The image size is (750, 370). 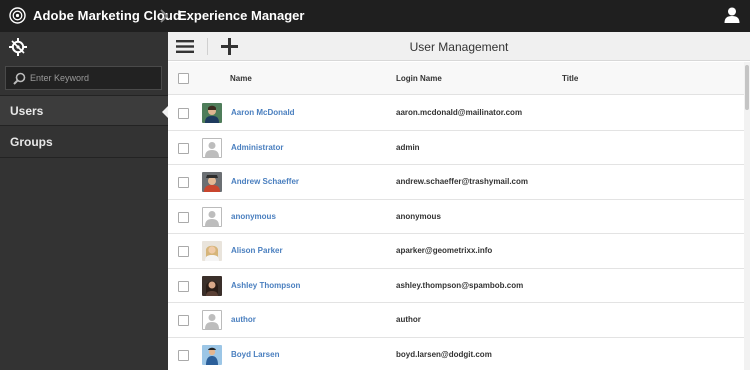 I want to click on breadcrumb-chevron-icon, so click(x=164, y=16).